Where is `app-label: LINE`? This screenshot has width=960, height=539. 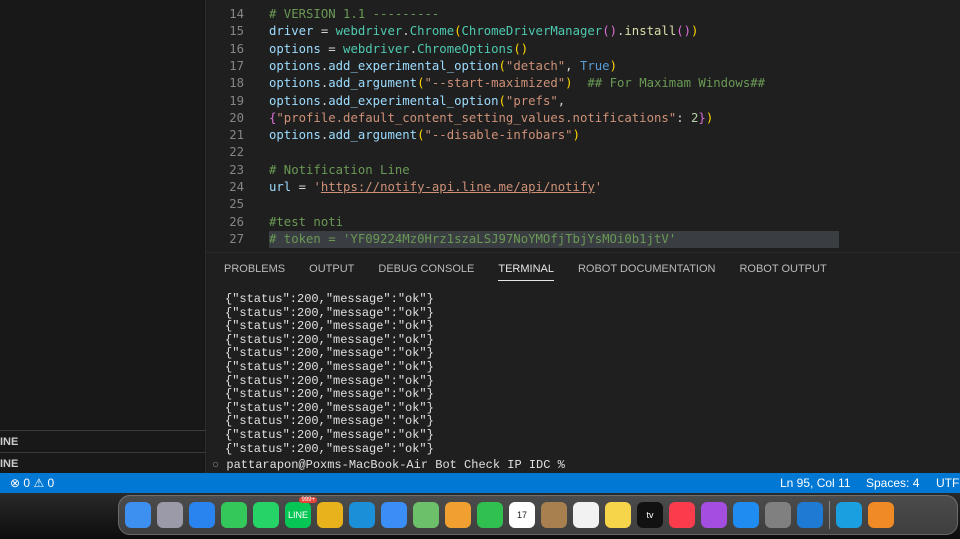 app-label: LINE is located at coordinates (297, 515).